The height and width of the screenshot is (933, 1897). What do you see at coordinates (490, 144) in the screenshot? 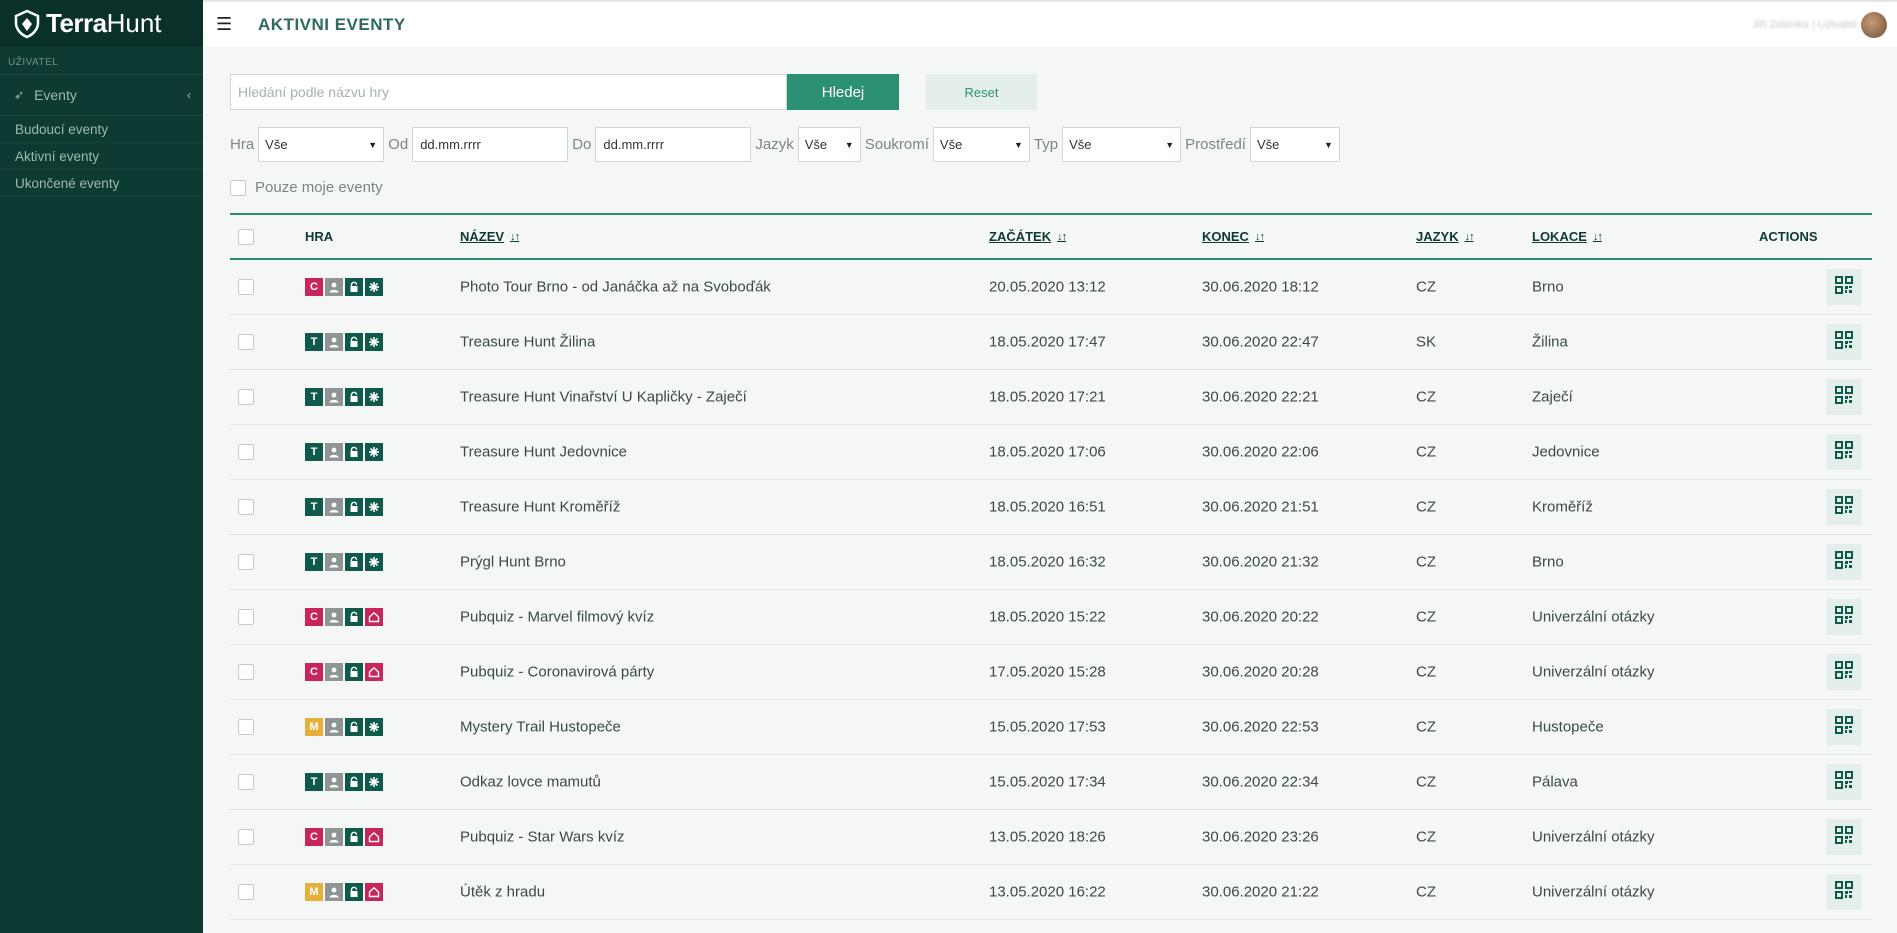
I see `filter-od-date: dd.mm.rrrr` at bounding box center [490, 144].